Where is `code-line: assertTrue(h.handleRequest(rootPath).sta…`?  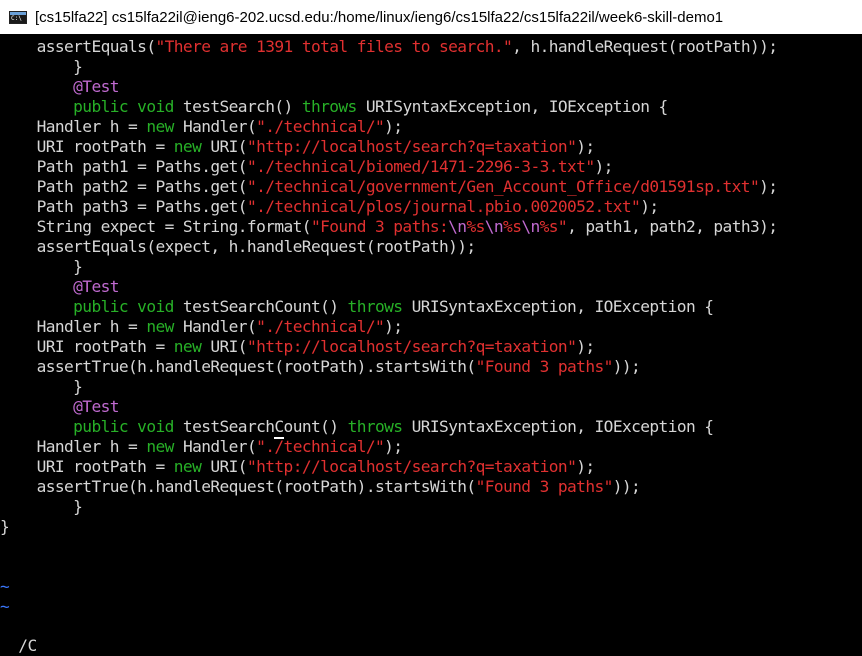 code-line: assertTrue(h.handleRequest(rootPath).sta… is located at coordinates (320, 487).